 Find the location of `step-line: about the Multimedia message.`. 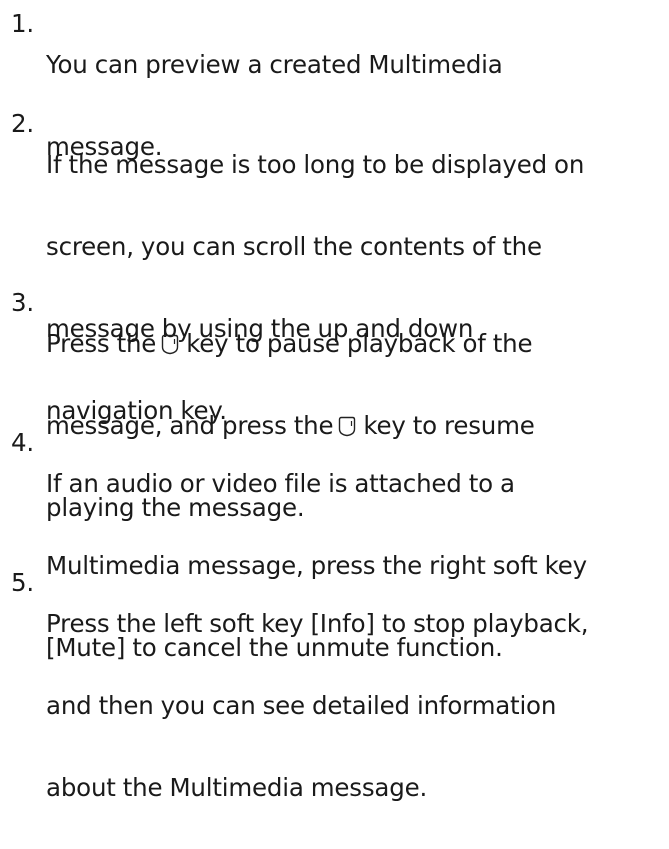

step-line: about the Multimedia message. is located at coordinates (237, 787).